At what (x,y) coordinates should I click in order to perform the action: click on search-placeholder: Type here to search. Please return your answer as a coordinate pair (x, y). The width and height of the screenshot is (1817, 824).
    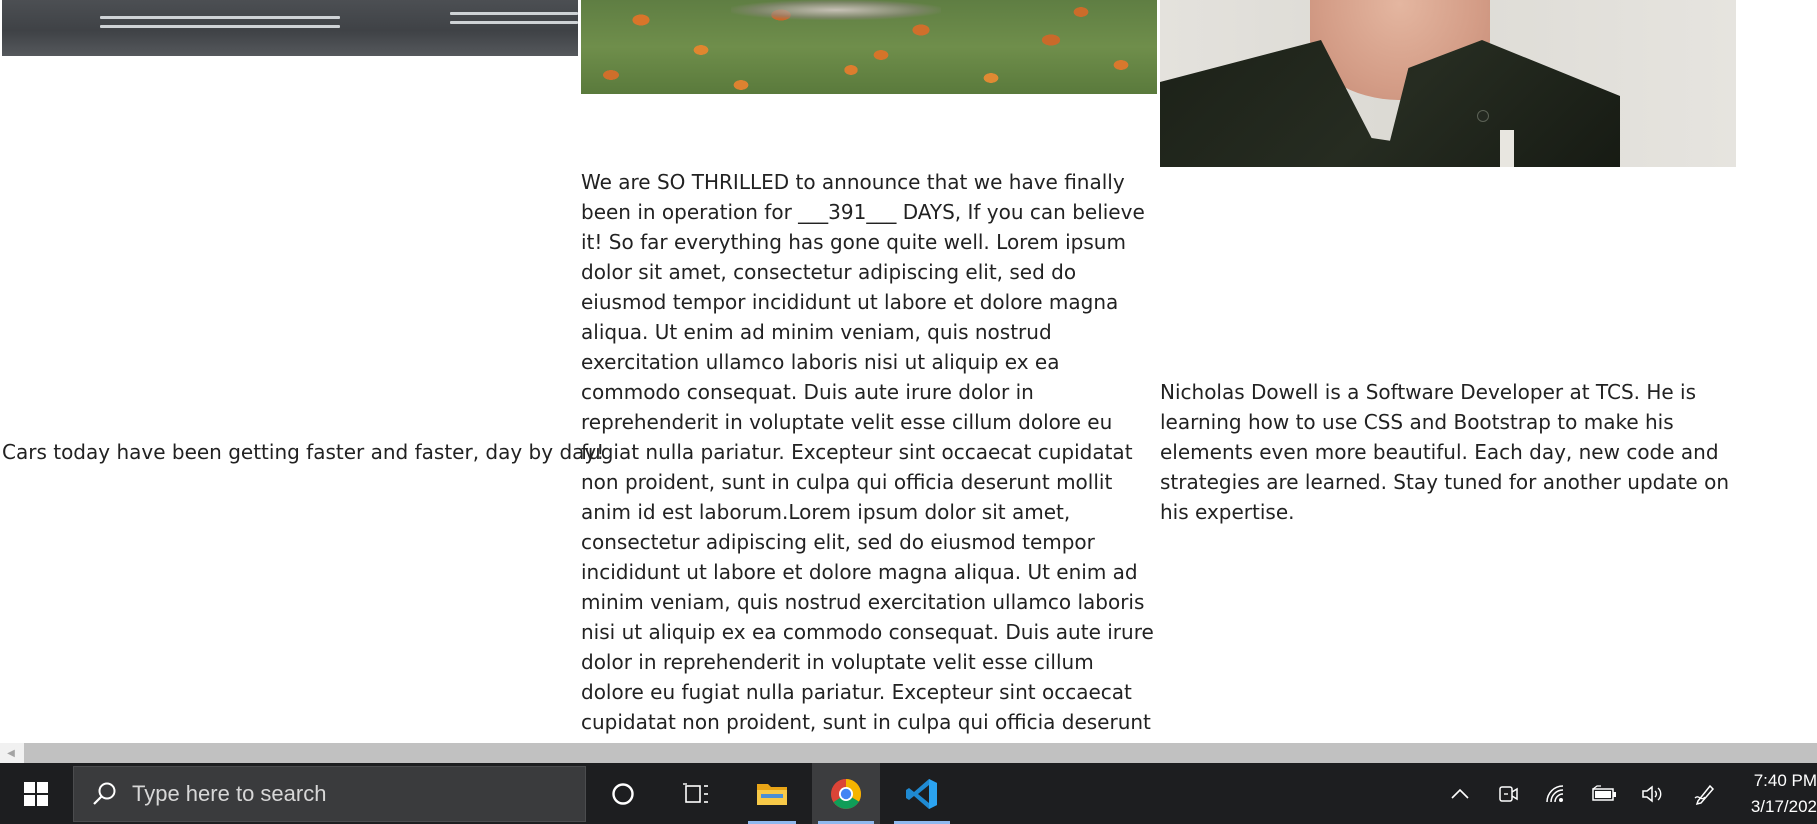
    Looking at the image, I should click on (229, 793).